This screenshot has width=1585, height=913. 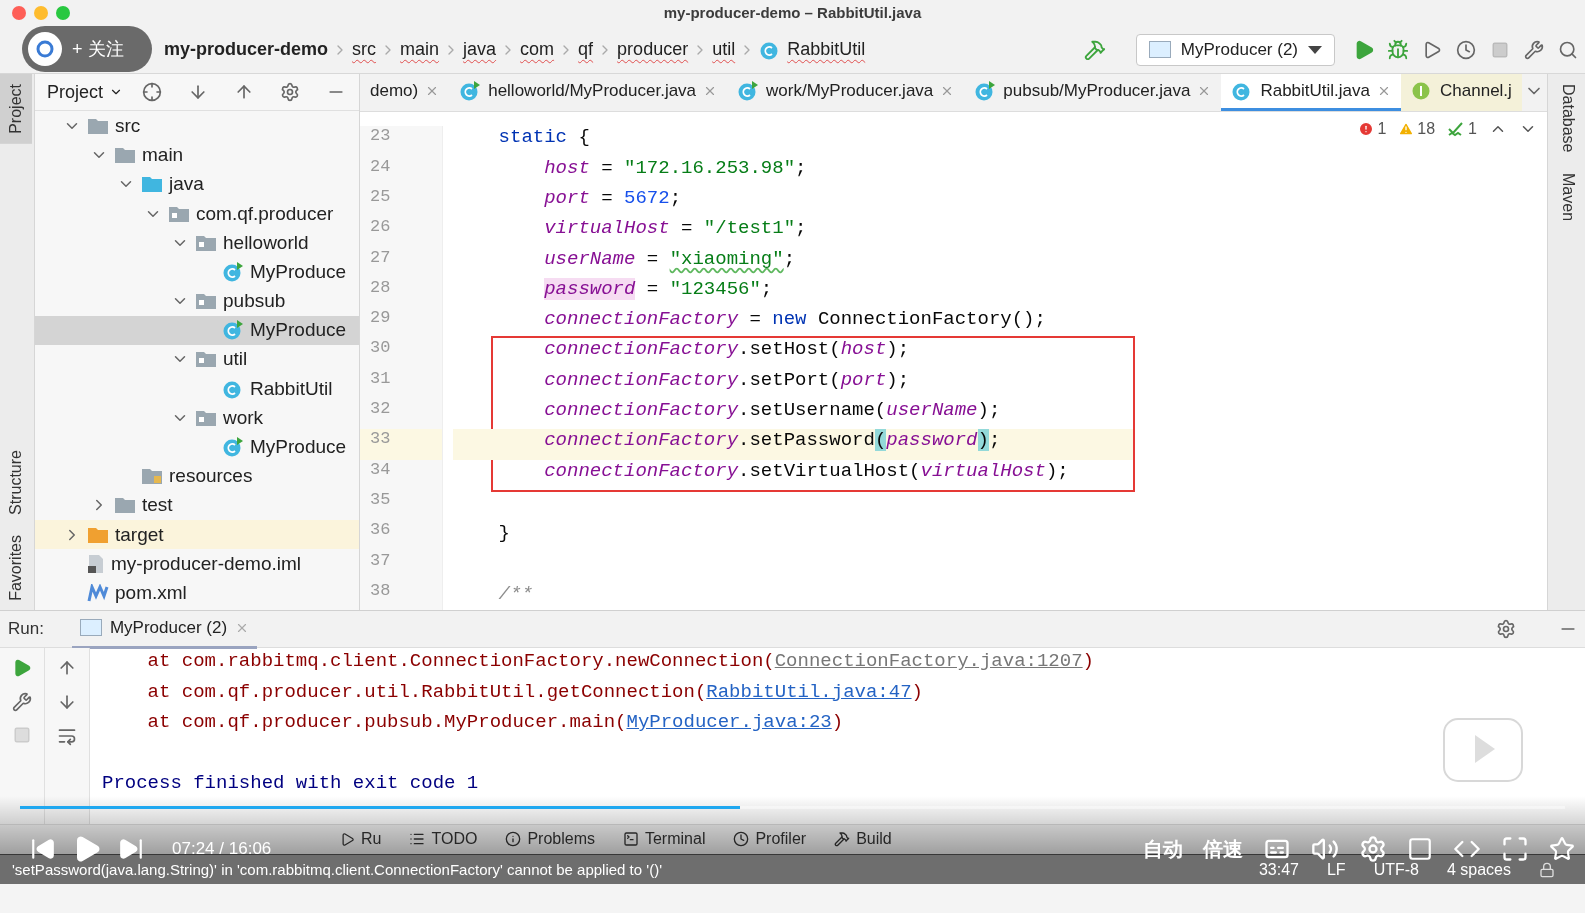 What do you see at coordinates (139, 534) in the screenshot?
I see `tree-item-label: target` at bounding box center [139, 534].